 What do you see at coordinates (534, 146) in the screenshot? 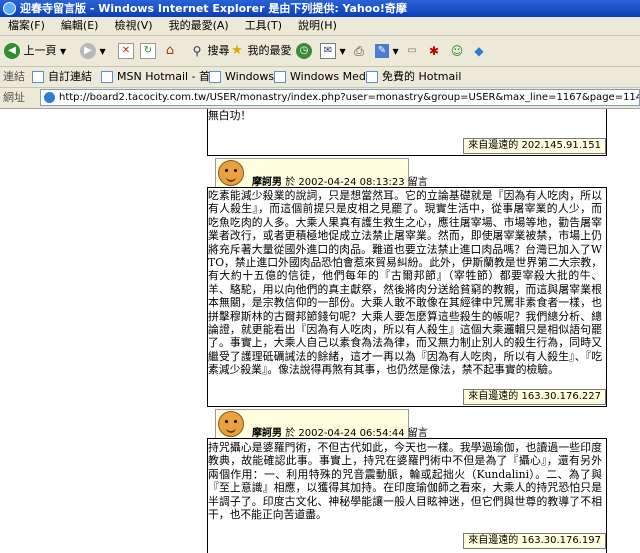
I see `message-ip: 來自邊遠的 202.145.91.151` at bounding box center [534, 146].